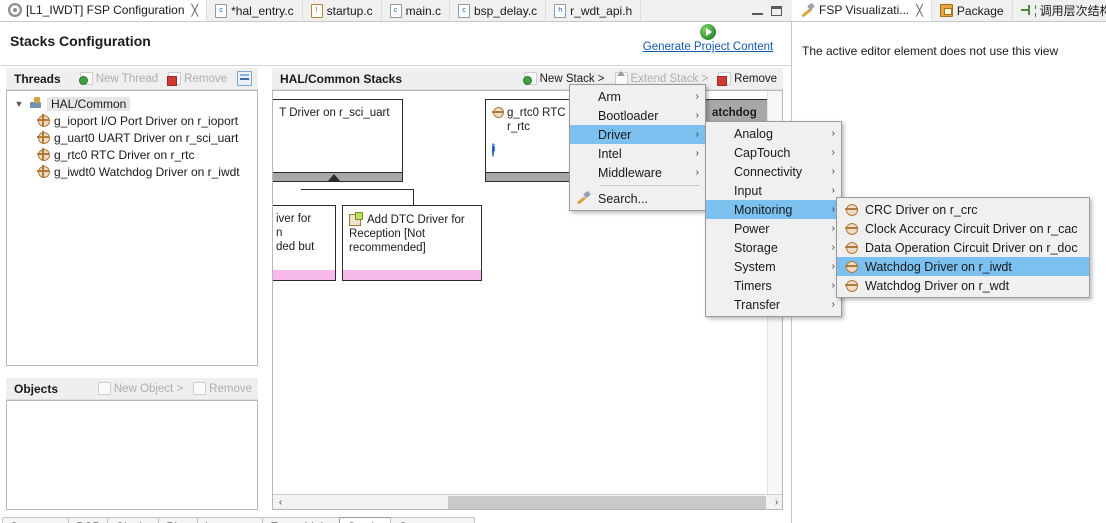  Describe the element at coordinates (132, 120) in the screenshot. I see `tree-item-g-ioport: g_ioport I/O Port Driver on r_ioport` at that location.